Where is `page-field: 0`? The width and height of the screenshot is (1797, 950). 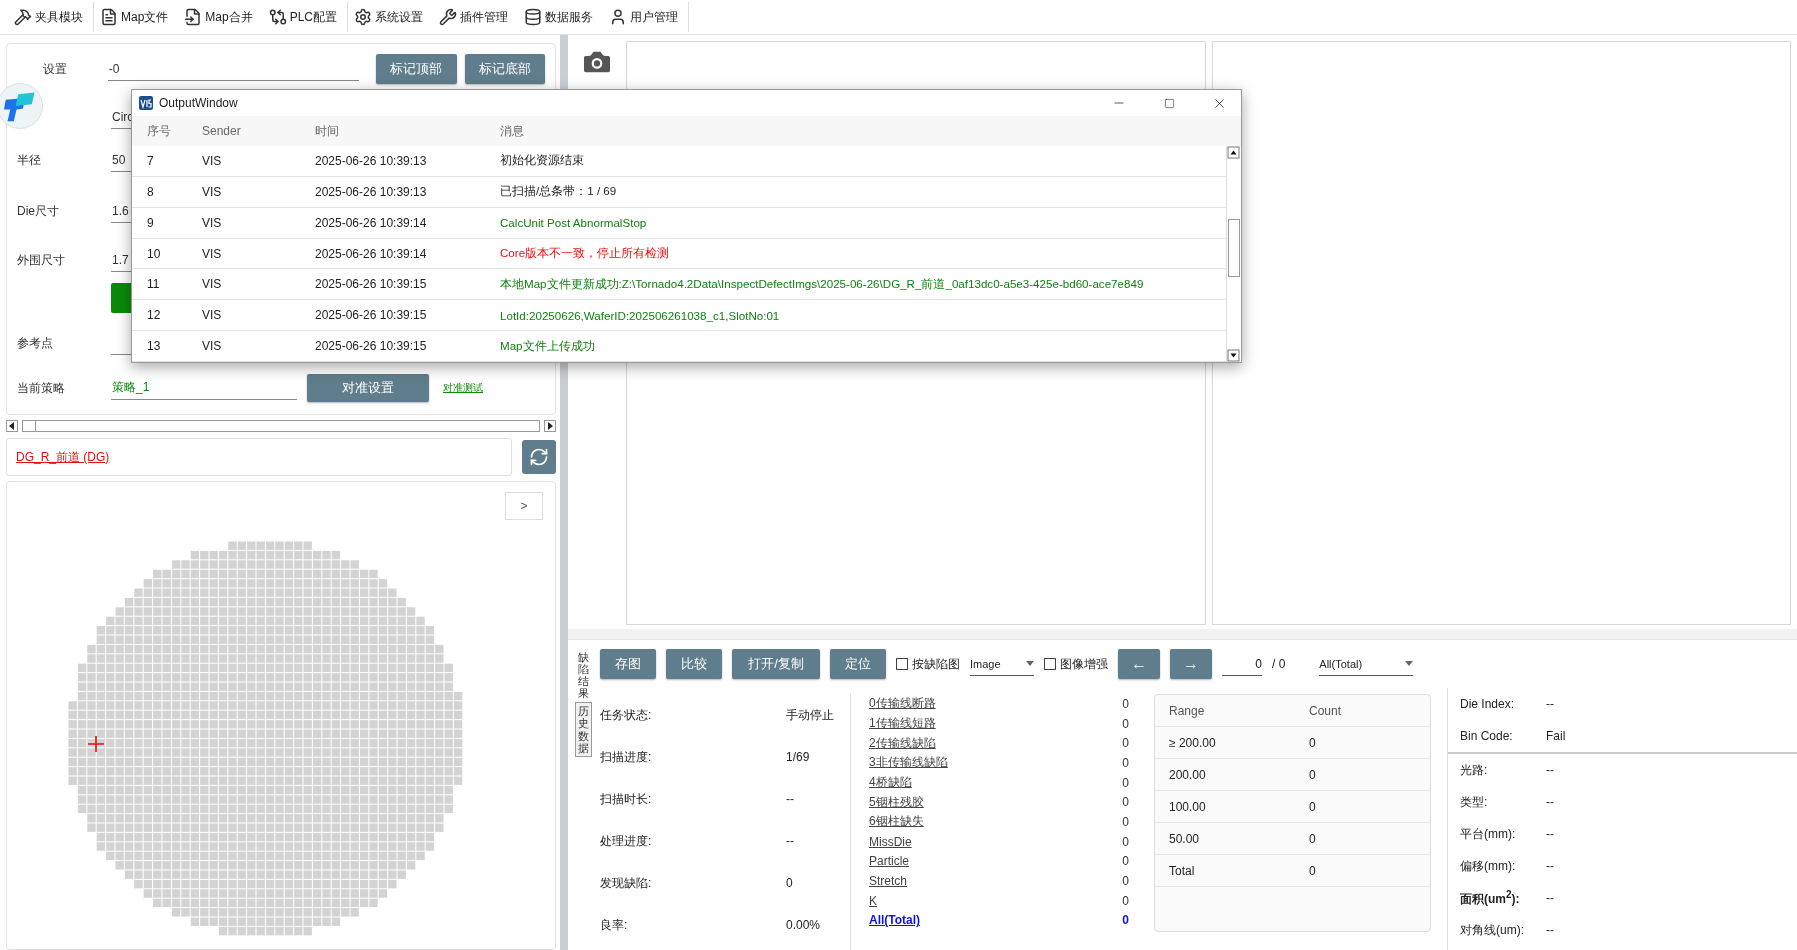
page-field: 0 is located at coordinates (1242, 664).